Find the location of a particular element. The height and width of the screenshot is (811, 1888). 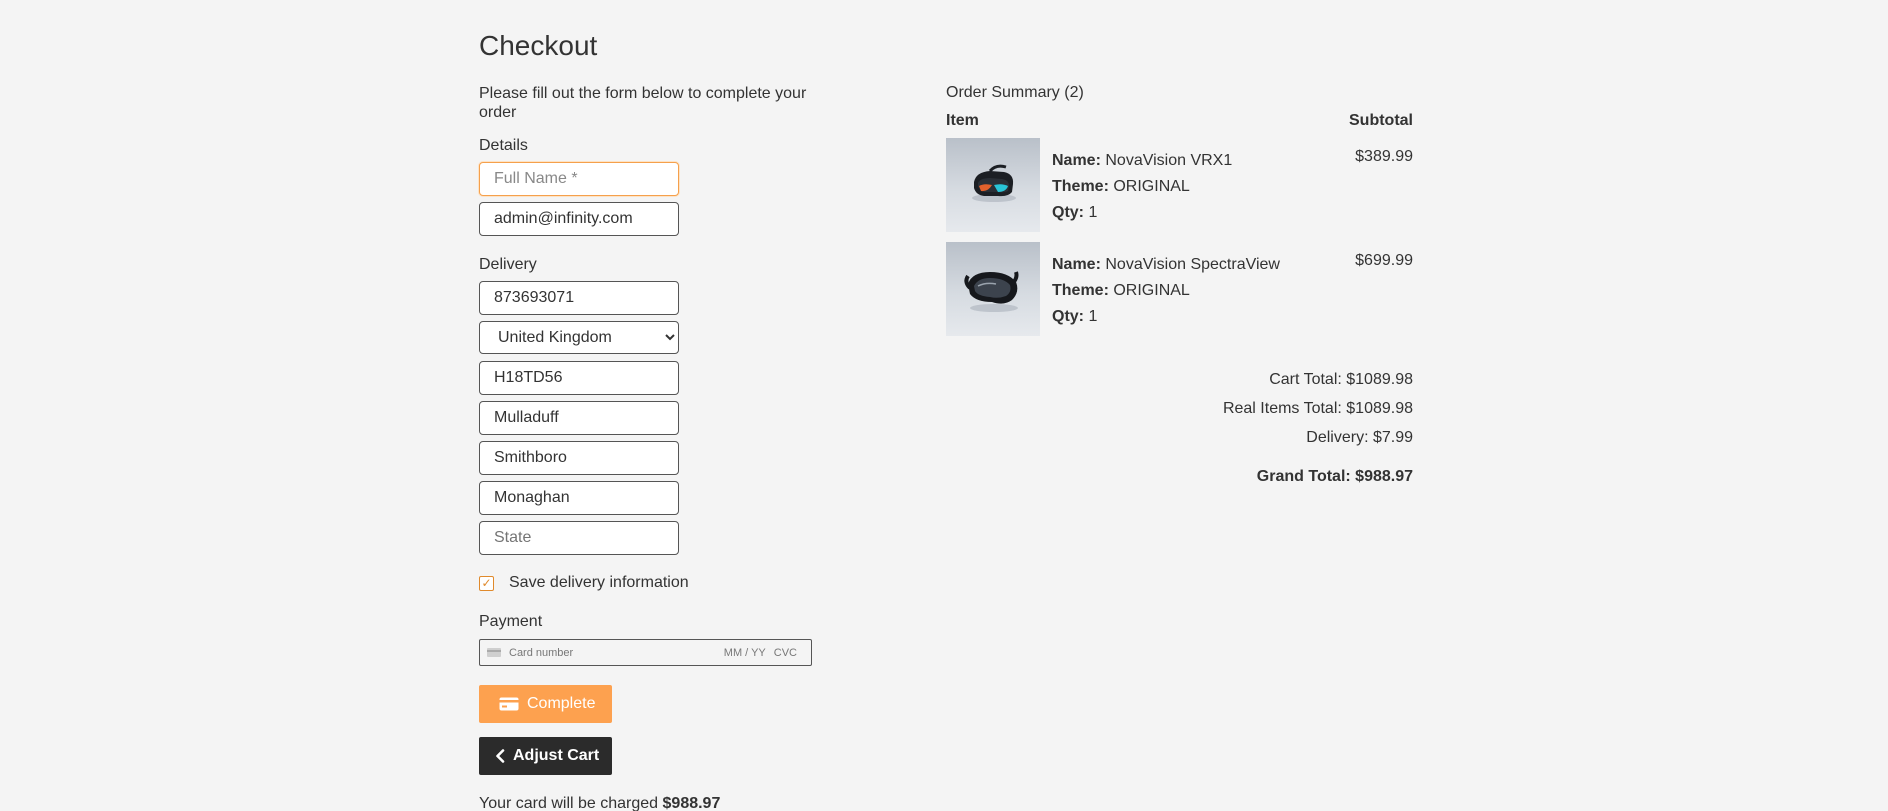

grand-total: Grand Total: $988.97 is located at coordinates (1334, 476).